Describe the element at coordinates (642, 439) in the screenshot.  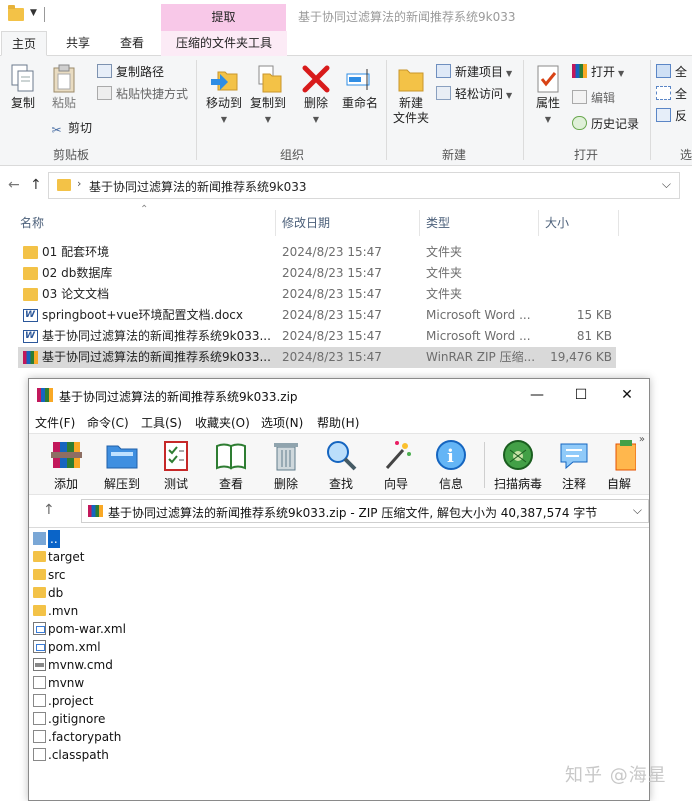
I see `toolbar-overflow-icon: »` at that location.